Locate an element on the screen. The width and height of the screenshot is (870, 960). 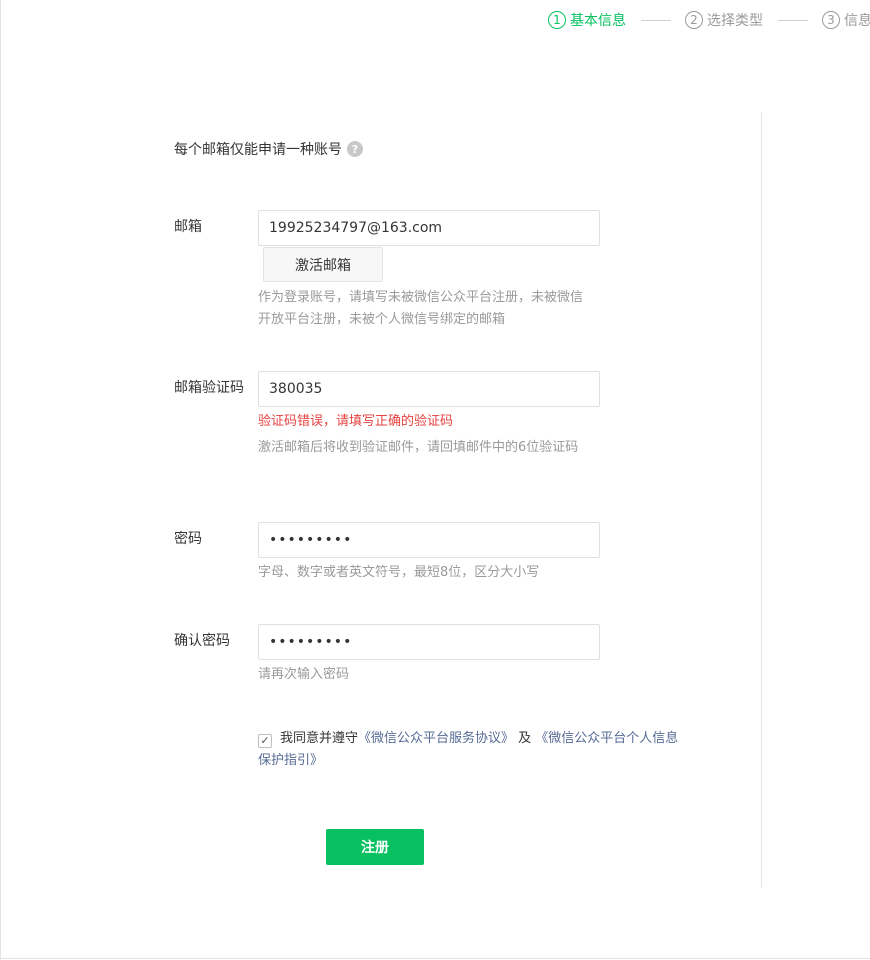
progress-steps: 1 基本信息 2 选择类型 3 信息 is located at coordinates (709, 20).